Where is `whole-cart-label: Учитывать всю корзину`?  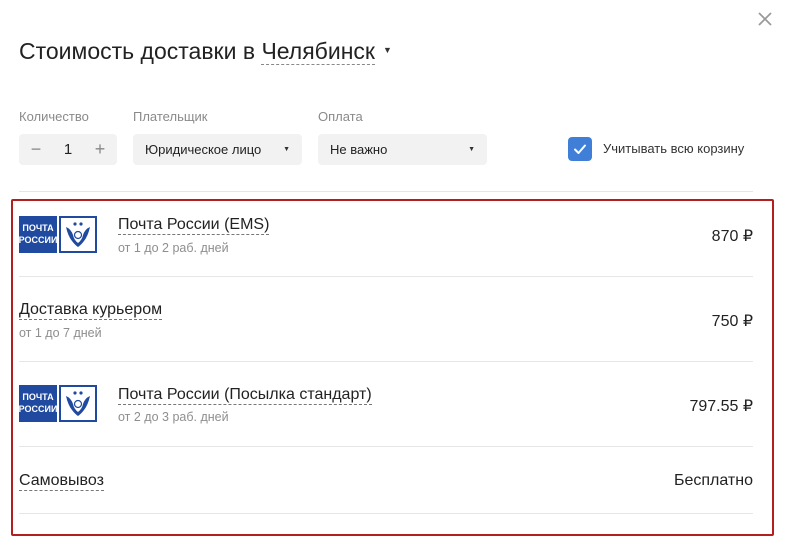
whole-cart-label: Учитывать всю корзину is located at coordinates (673, 148).